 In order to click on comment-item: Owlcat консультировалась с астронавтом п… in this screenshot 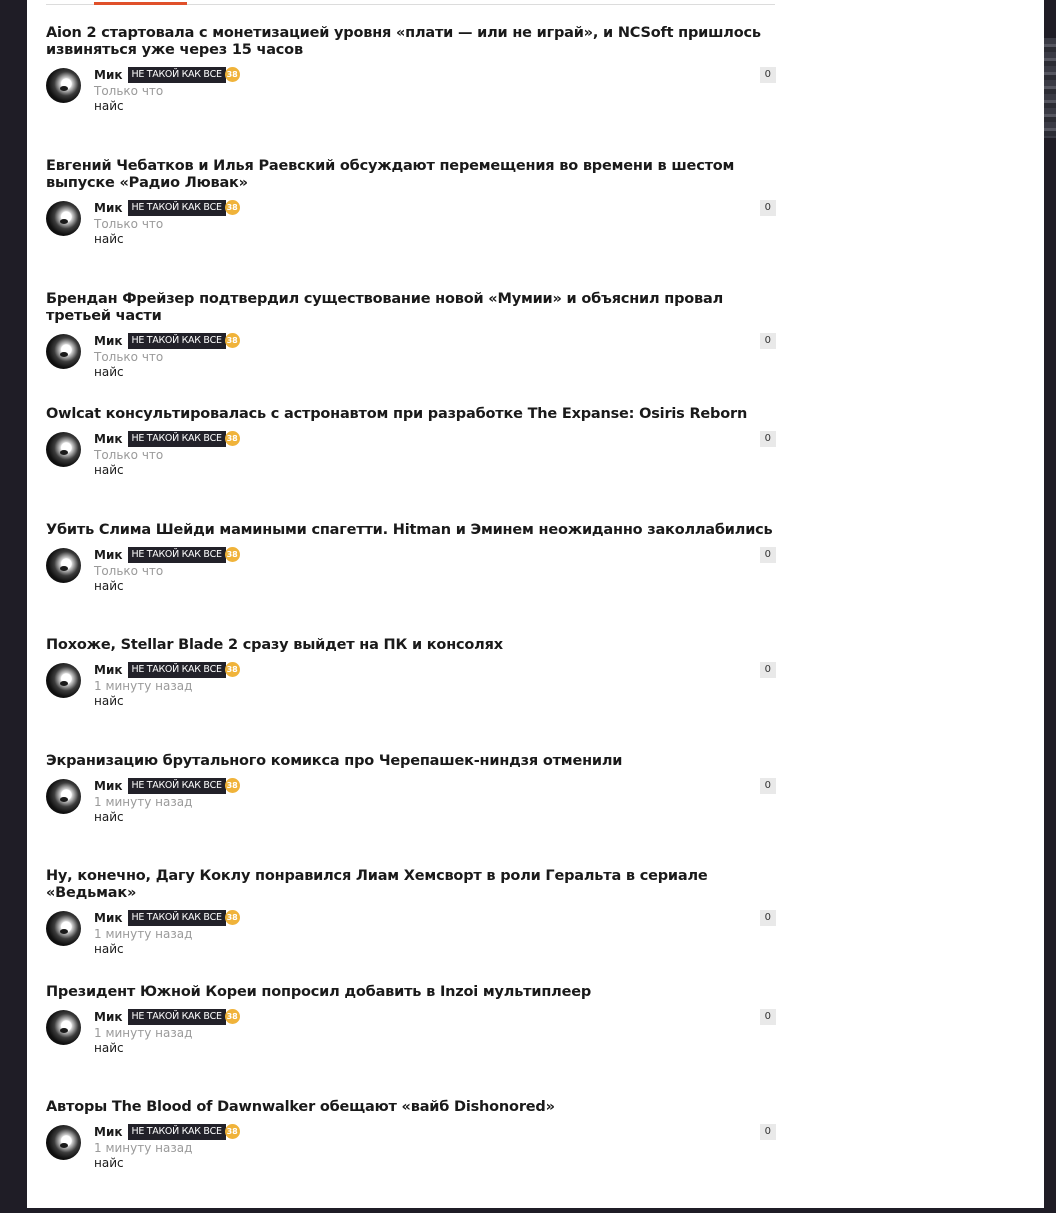, I will do `click(411, 449)`.